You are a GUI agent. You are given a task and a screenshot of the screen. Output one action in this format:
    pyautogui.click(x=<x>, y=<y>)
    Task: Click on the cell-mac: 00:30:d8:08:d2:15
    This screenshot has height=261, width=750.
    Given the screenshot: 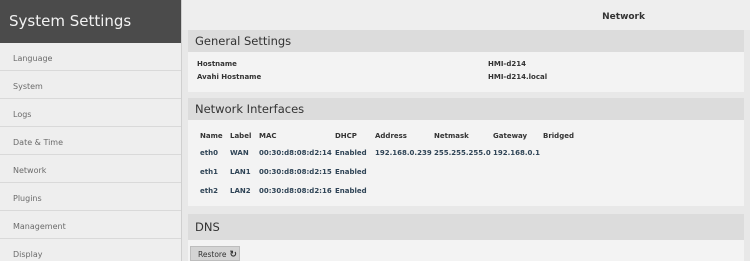 What is the action you would take?
    pyautogui.click(x=295, y=172)
    